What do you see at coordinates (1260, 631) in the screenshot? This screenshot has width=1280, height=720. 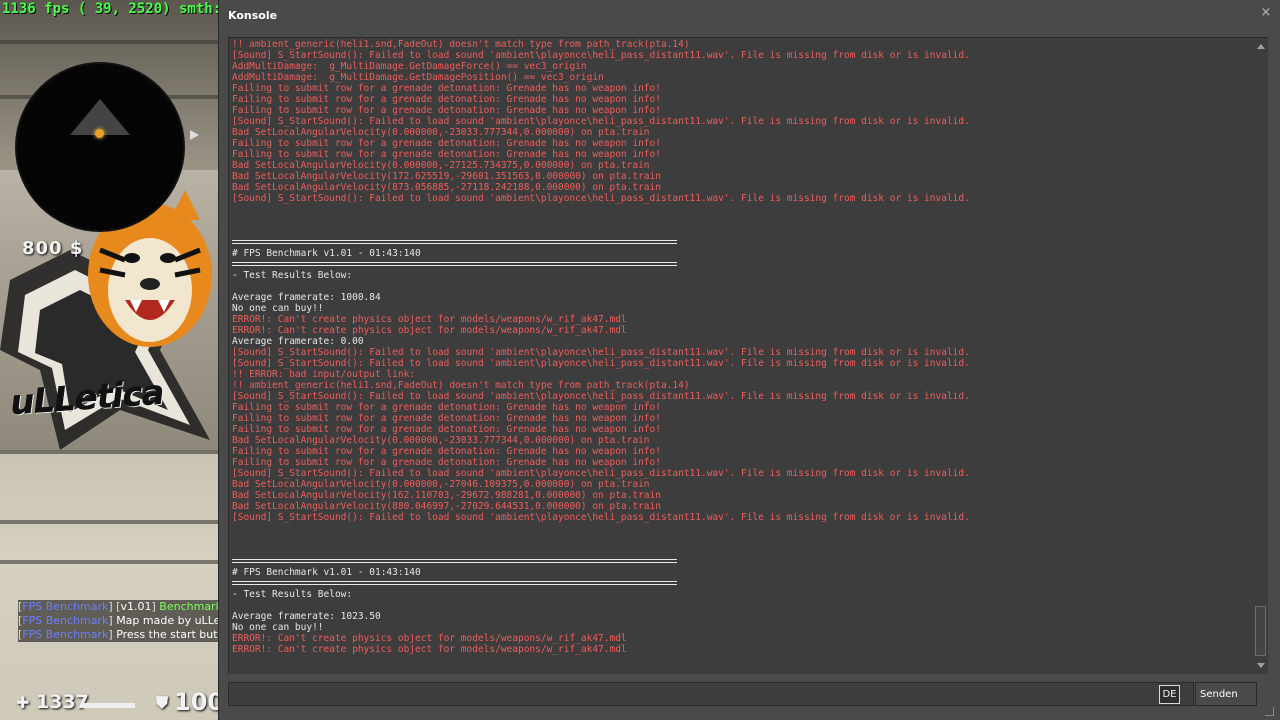 I see `scroll-thumb` at bounding box center [1260, 631].